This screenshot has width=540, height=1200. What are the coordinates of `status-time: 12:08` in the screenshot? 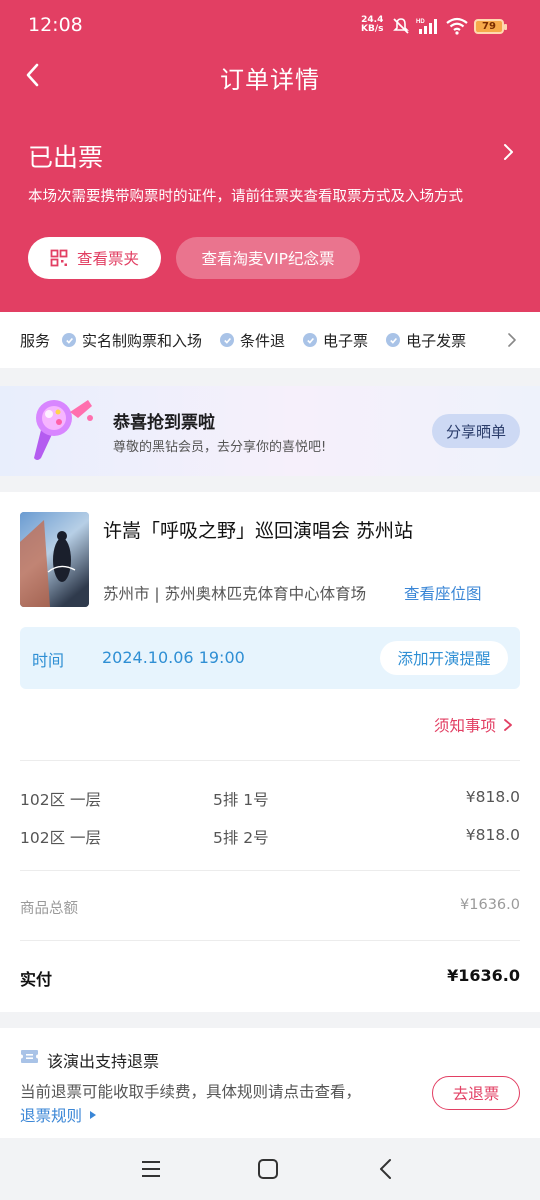 It's located at (55, 25).